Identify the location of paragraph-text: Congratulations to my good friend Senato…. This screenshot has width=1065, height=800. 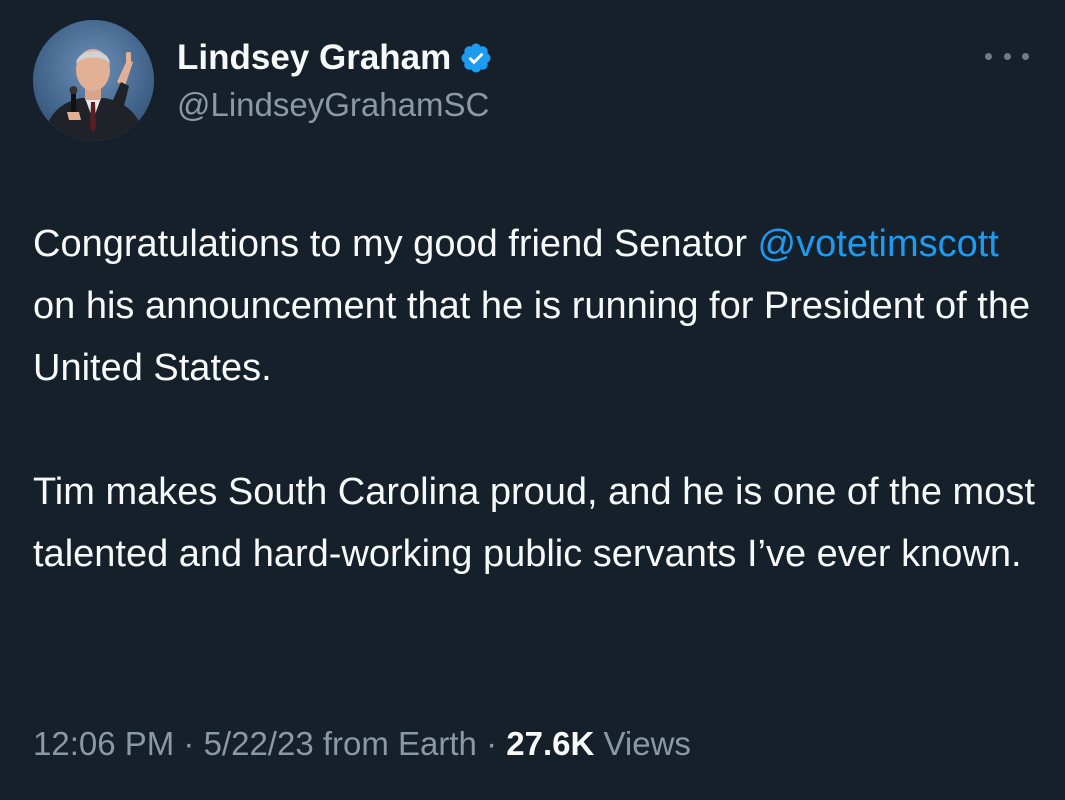
(395, 244).